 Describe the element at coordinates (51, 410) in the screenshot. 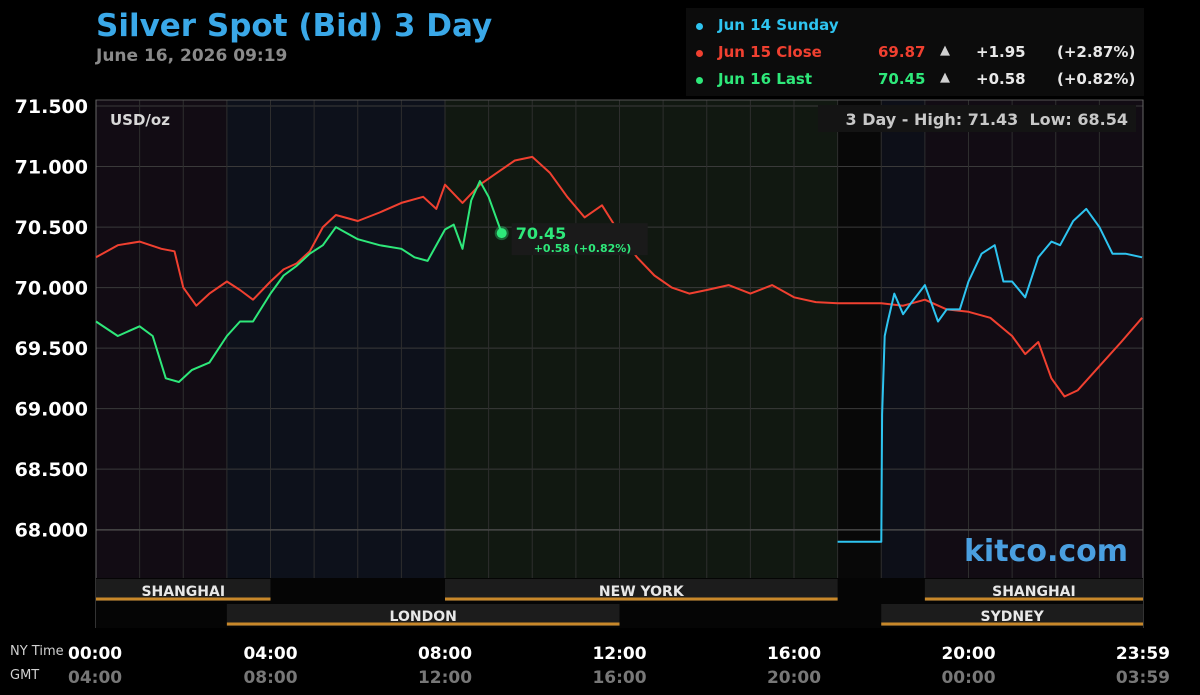

I see `y-tick-label: 69.000` at that location.